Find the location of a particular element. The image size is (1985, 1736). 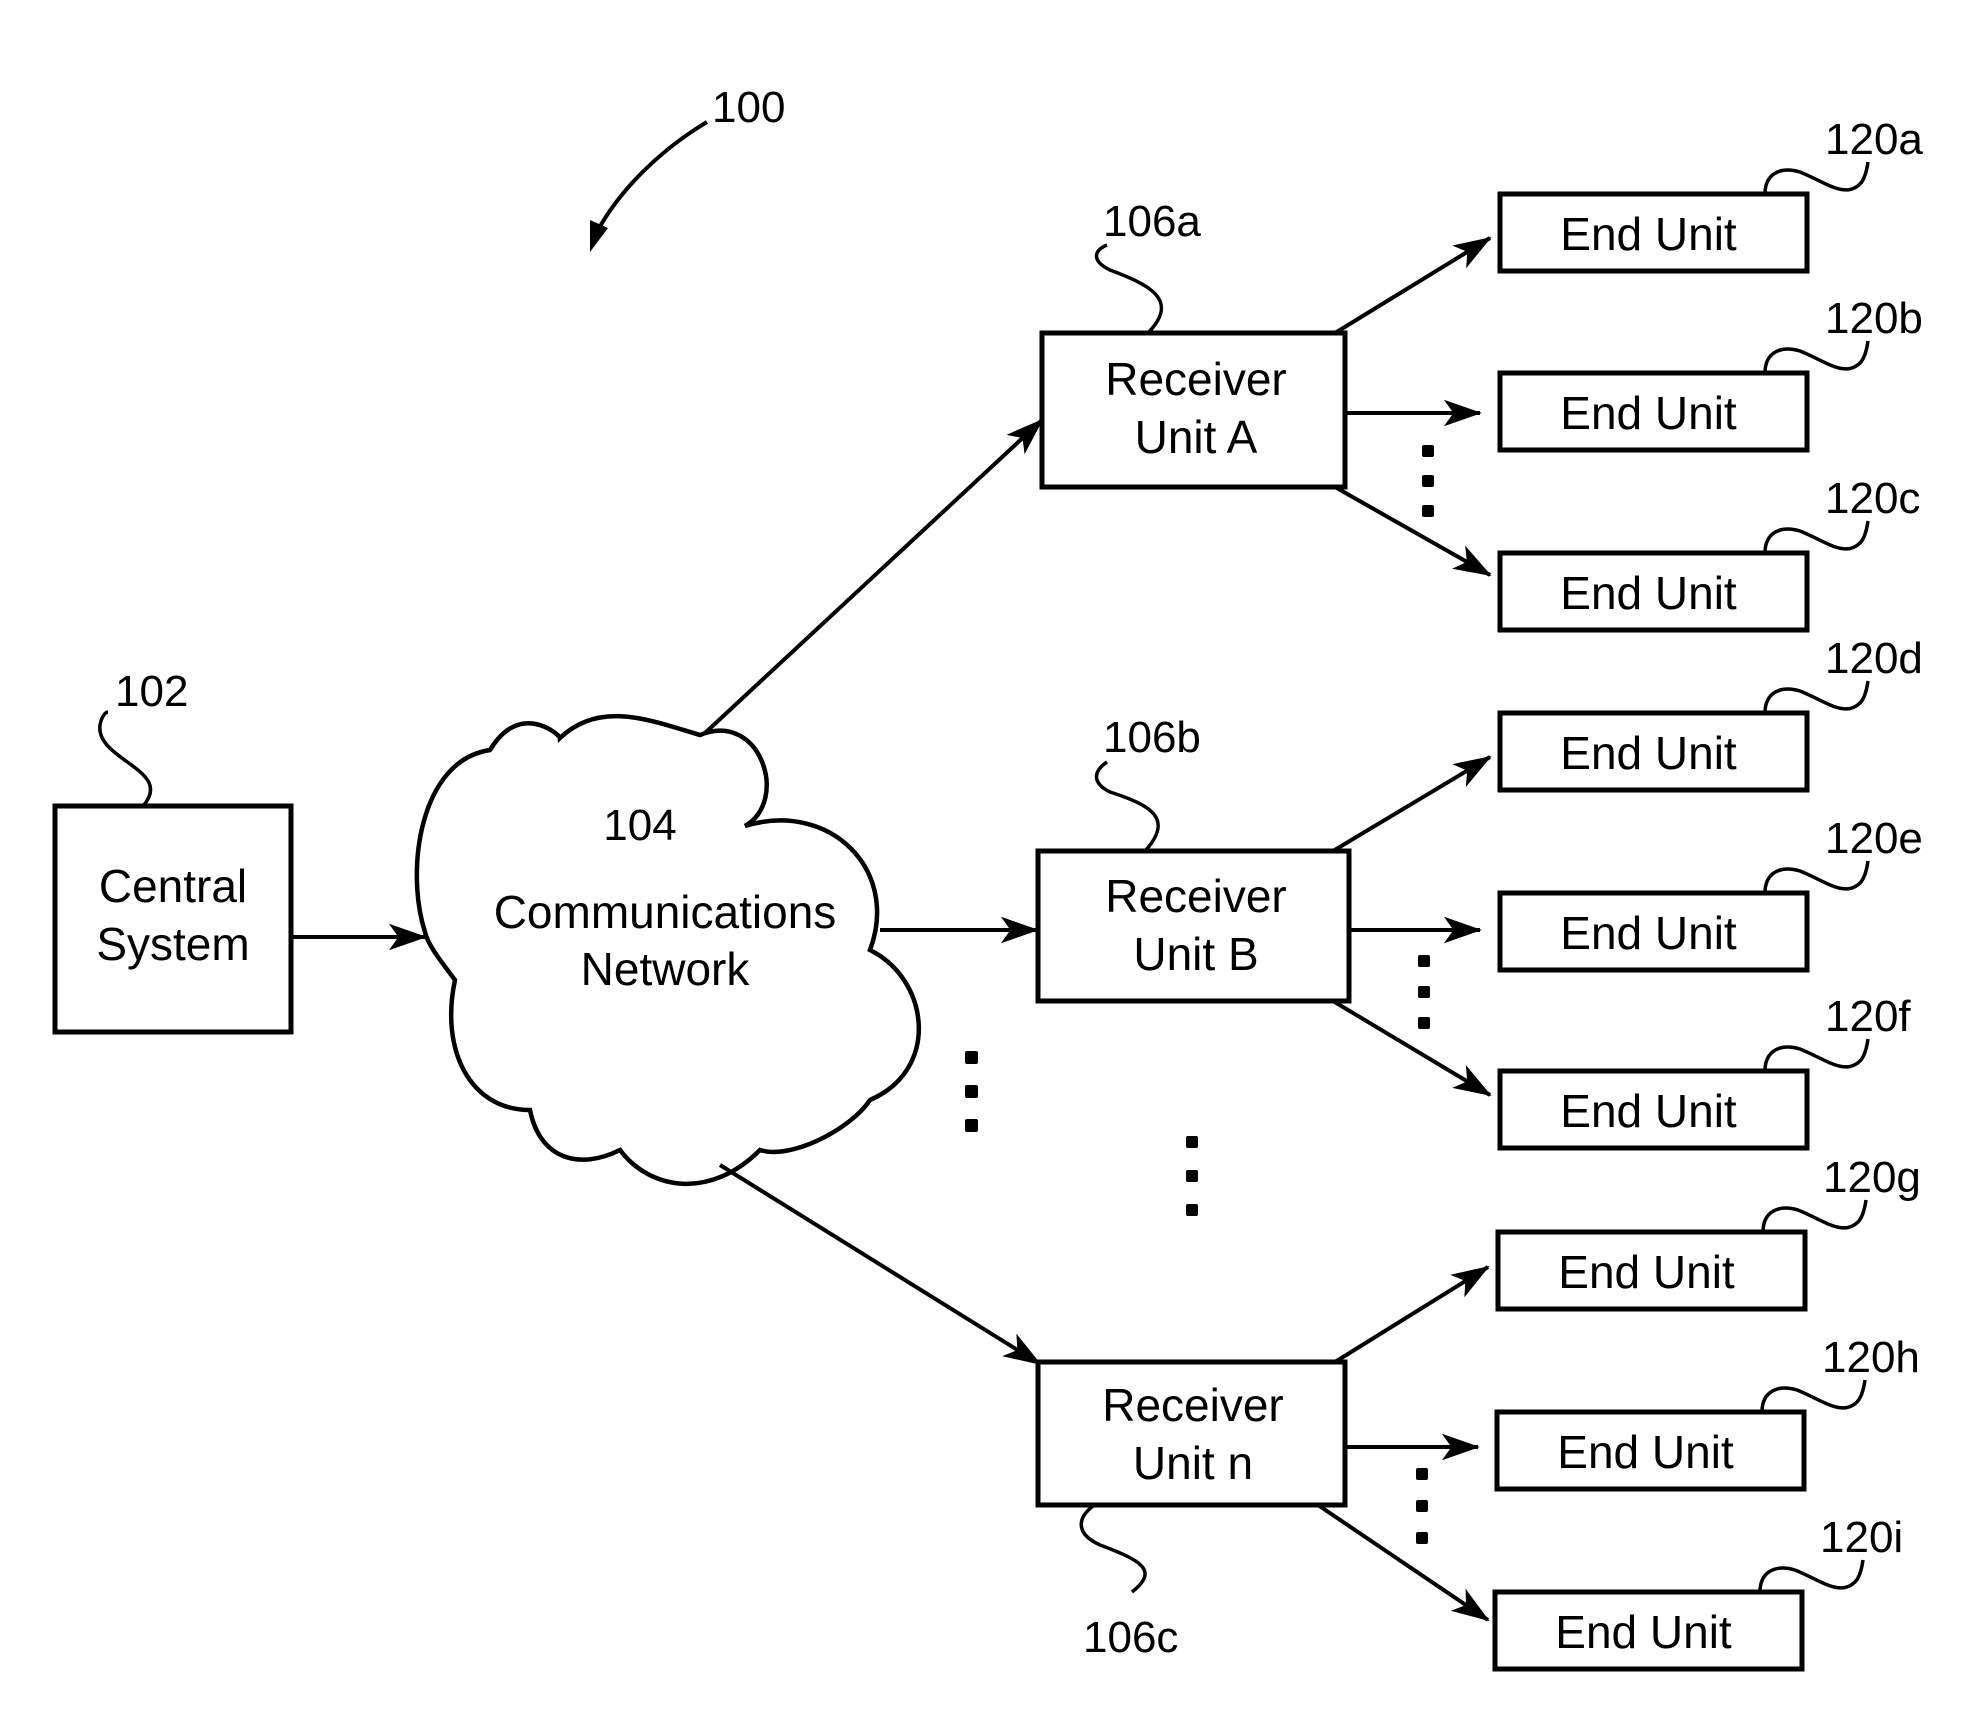

receiver-unit-b: Receiver Unit B 106b is located at coordinates (1193, 858).